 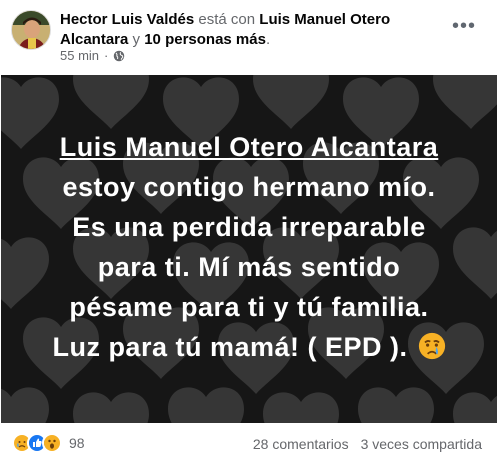 I want to click on tagged-others: 10 personas más, so click(x=205, y=39).